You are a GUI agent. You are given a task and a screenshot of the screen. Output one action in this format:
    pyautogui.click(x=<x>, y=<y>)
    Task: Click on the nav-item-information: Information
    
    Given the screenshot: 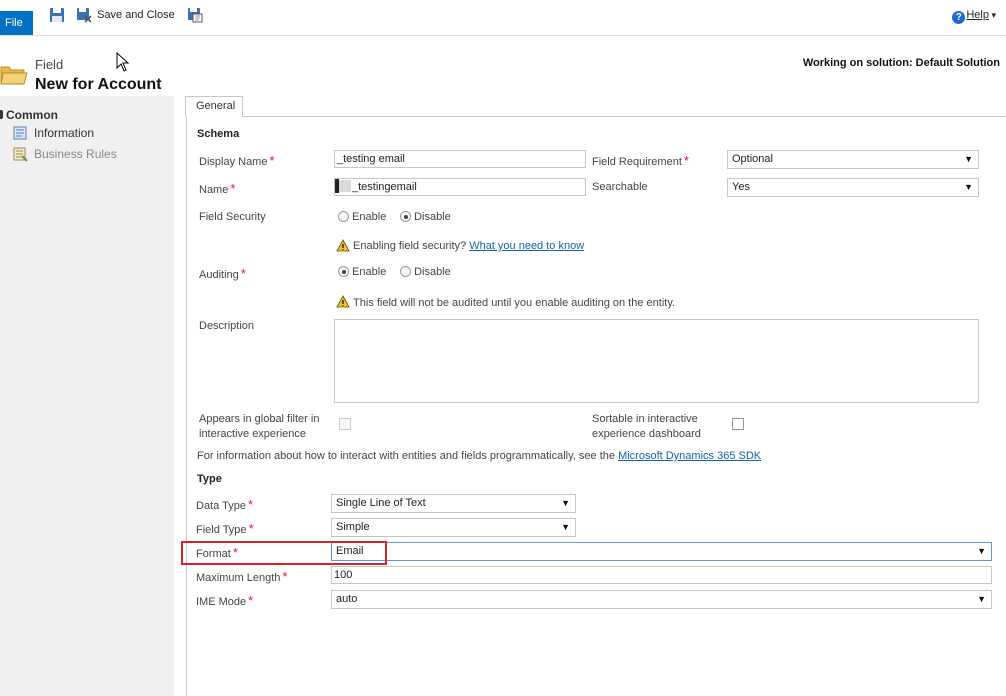 What is the action you would take?
    pyautogui.click(x=64, y=133)
    